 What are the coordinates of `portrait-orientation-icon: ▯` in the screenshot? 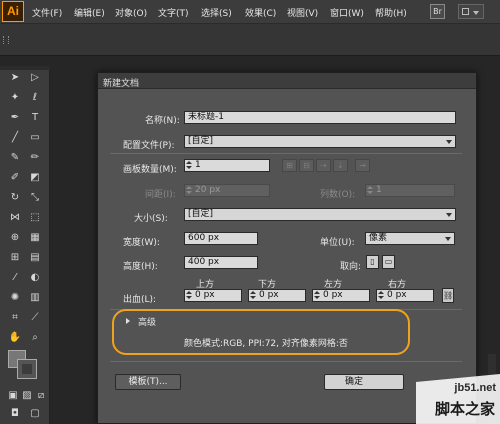 It's located at (372, 262).